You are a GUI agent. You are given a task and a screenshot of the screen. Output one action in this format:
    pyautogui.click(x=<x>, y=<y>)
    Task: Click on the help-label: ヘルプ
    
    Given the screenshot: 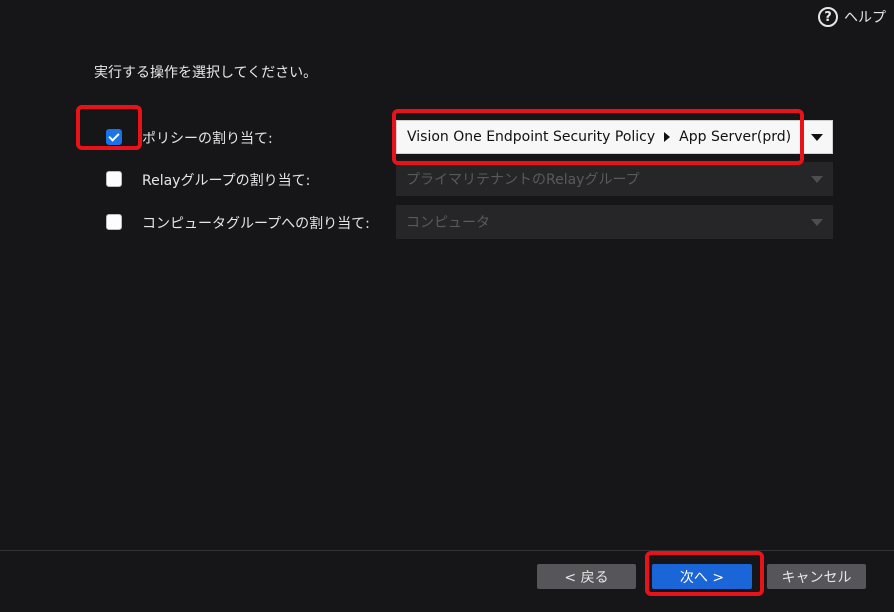 What is the action you would take?
    pyautogui.click(x=865, y=18)
    